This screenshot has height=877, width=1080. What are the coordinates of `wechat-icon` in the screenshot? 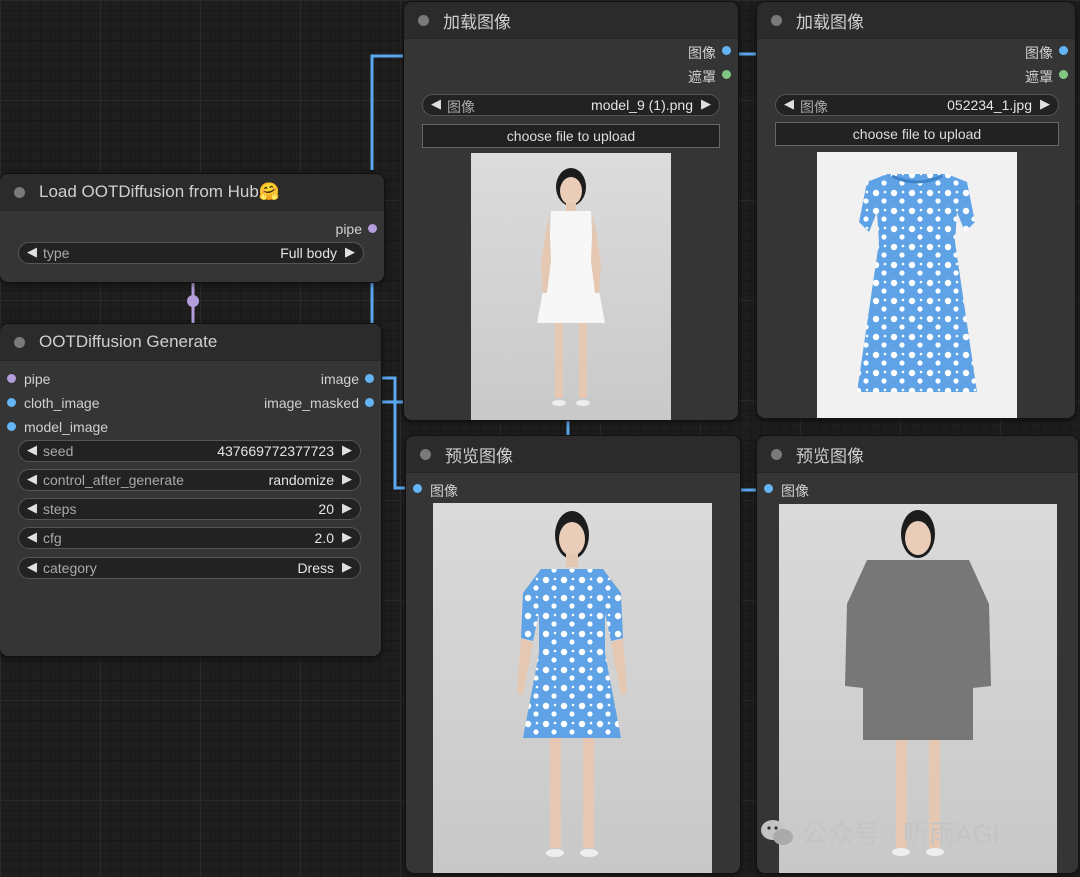 It's located at (777, 832).